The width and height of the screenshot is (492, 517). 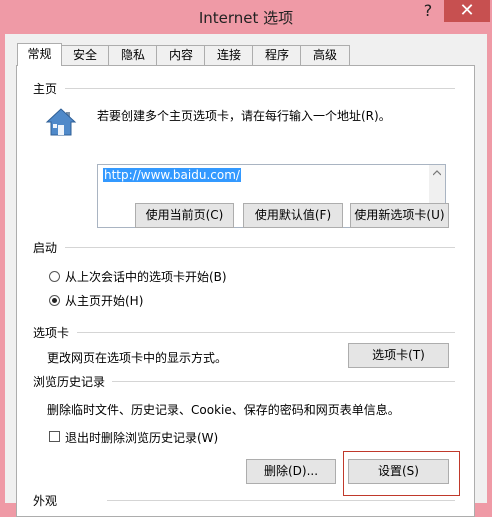 What do you see at coordinates (54, 300) in the screenshot?
I see `startup-home-radio` at bounding box center [54, 300].